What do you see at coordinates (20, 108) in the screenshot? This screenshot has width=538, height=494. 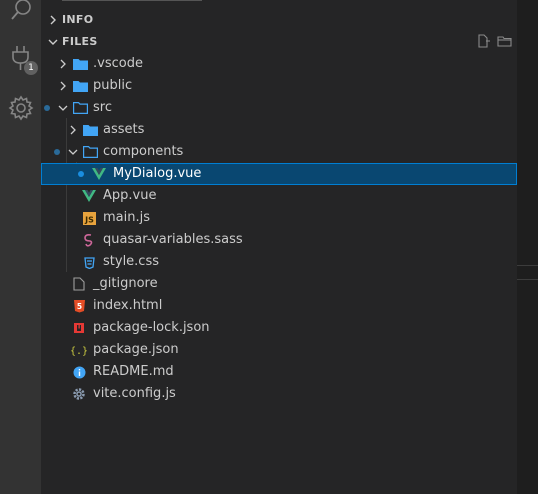 I see `settings-gear-icon` at bounding box center [20, 108].